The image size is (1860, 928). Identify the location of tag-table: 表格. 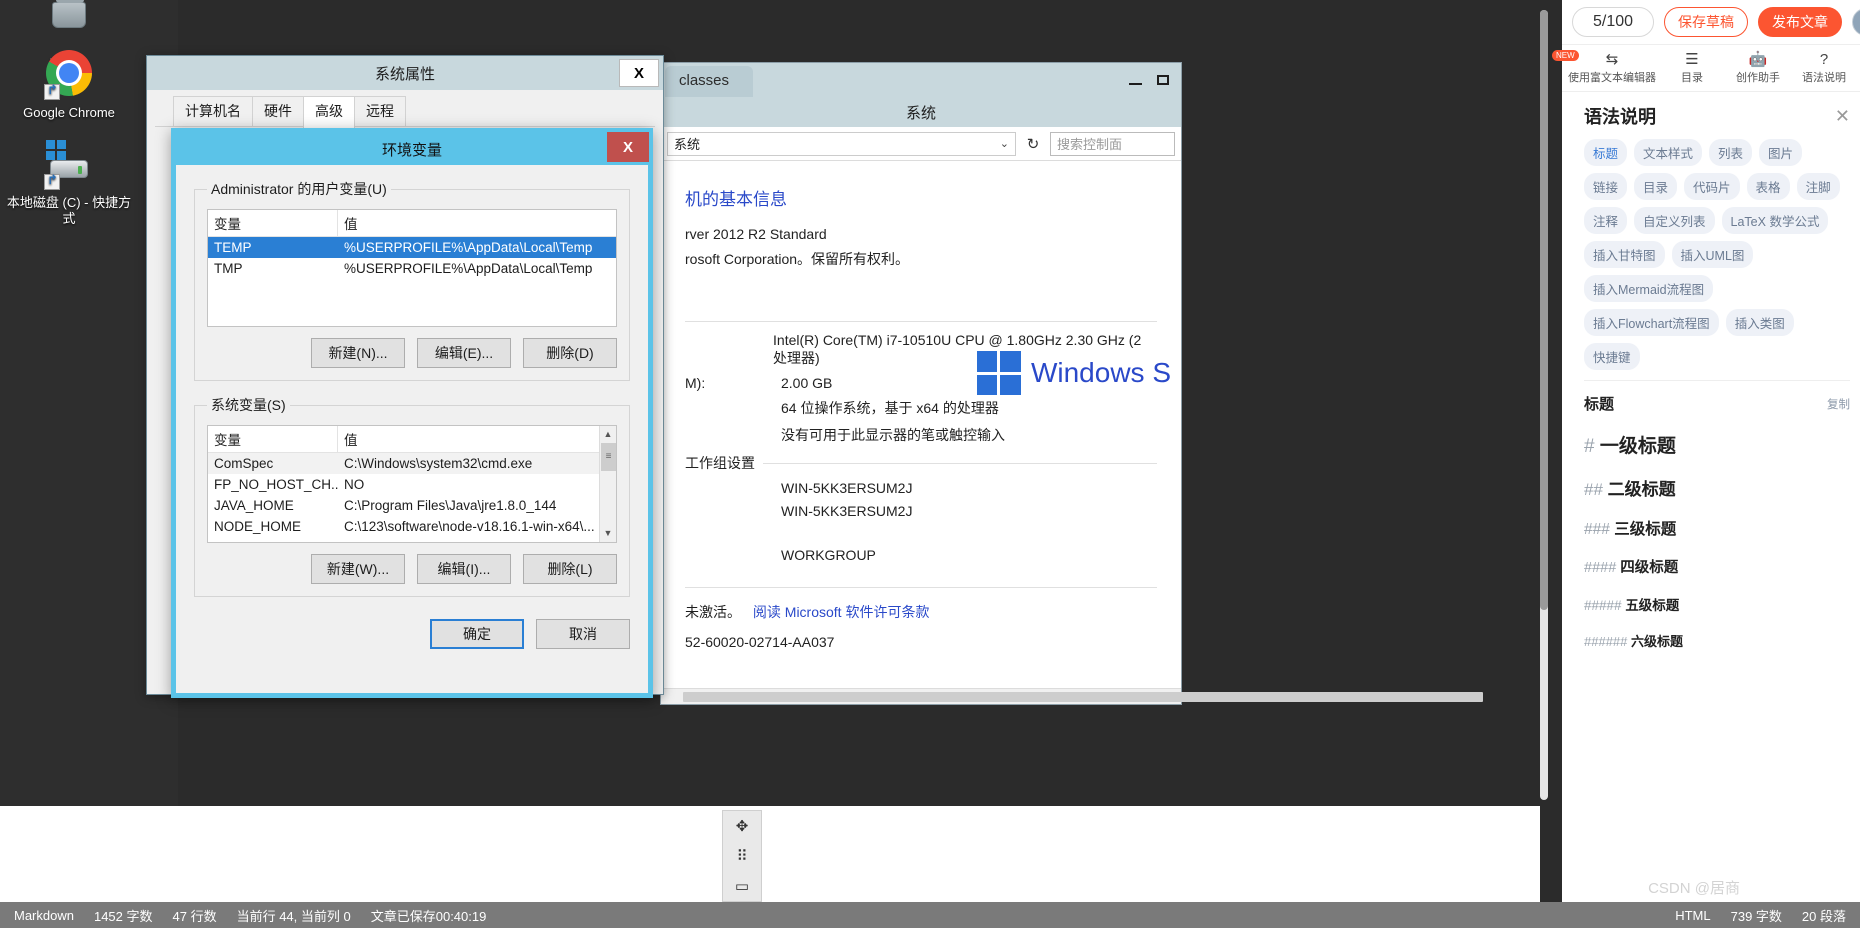
(1768, 186).